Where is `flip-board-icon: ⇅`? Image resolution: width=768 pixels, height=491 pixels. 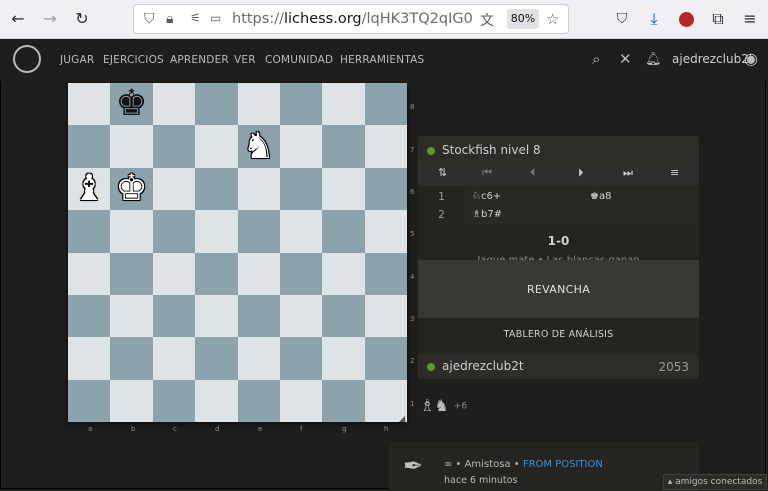 flip-board-icon: ⇅ is located at coordinates (442, 172).